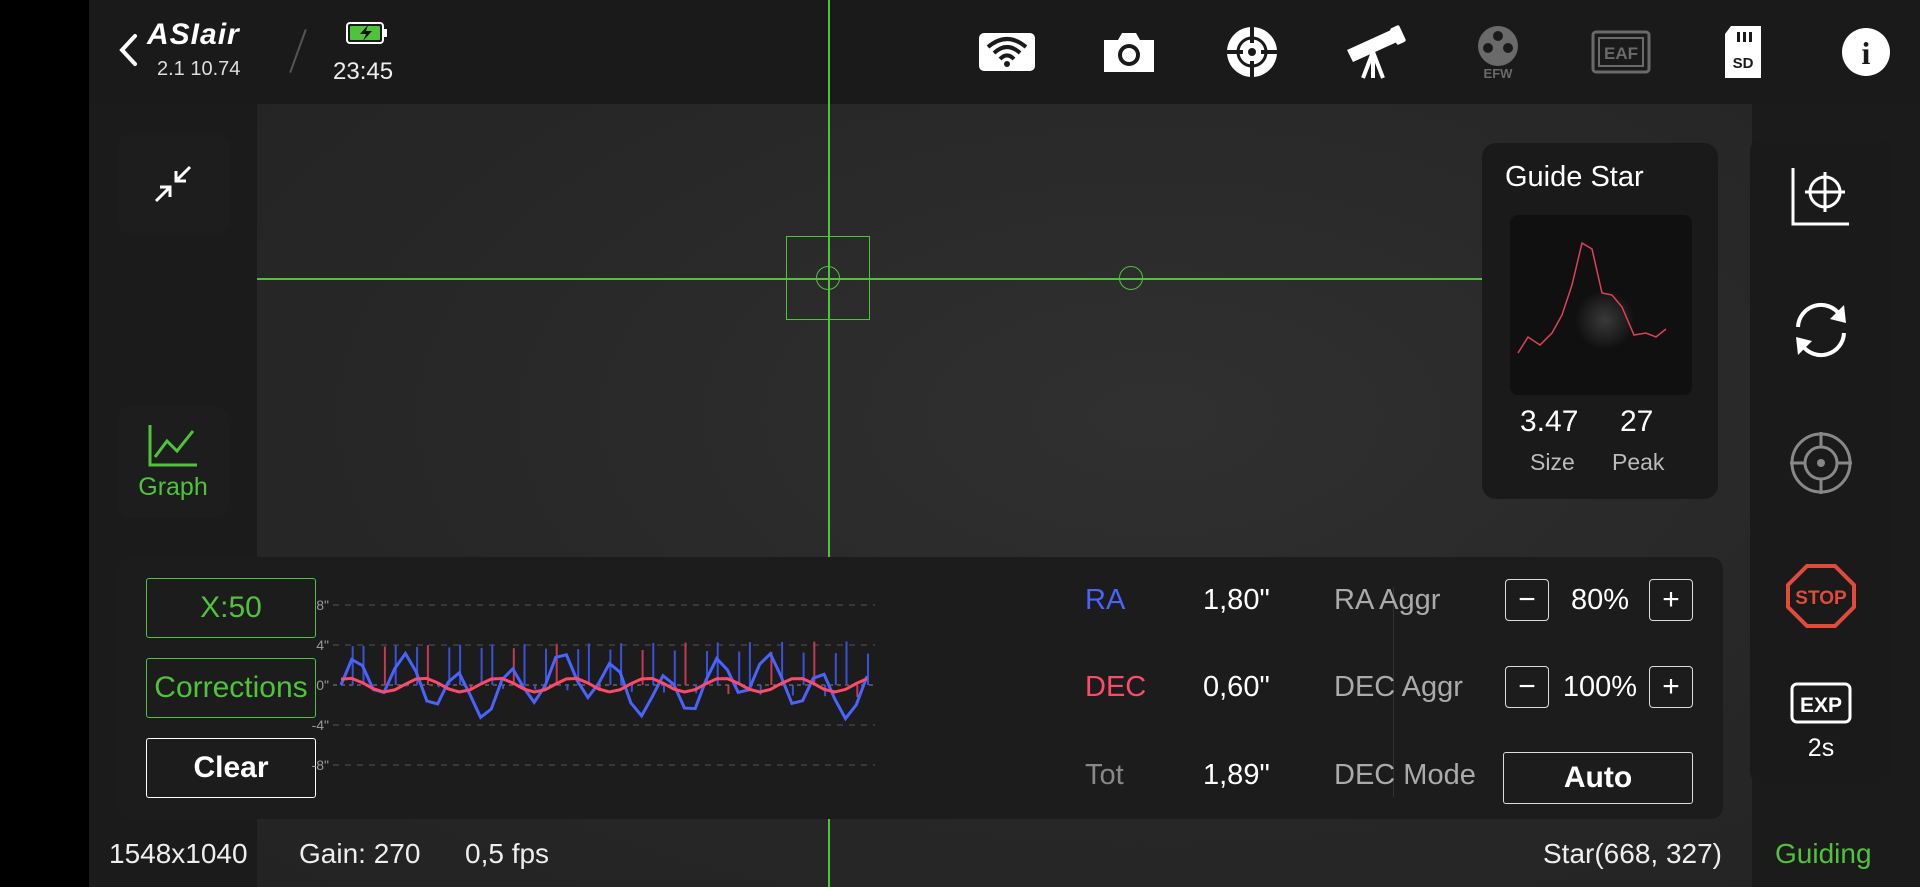 The width and height of the screenshot is (1920, 887). I want to click on info-label: i, so click(1866, 53).